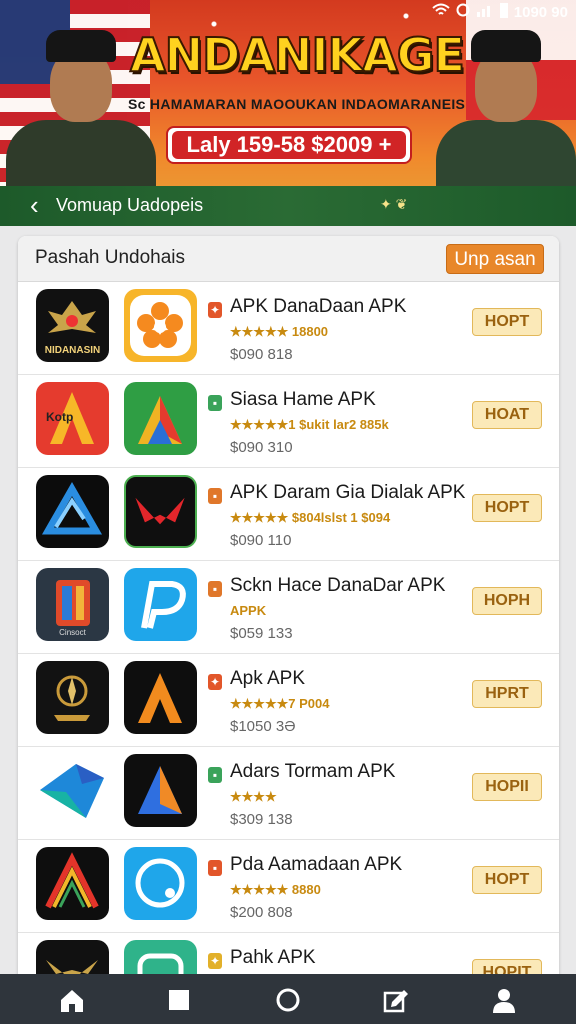 Image resolution: width=576 pixels, height=1024 pixels. Describe the element at coordinates (504, 1000) in the screenshot. I see `profile-icon` at that location.